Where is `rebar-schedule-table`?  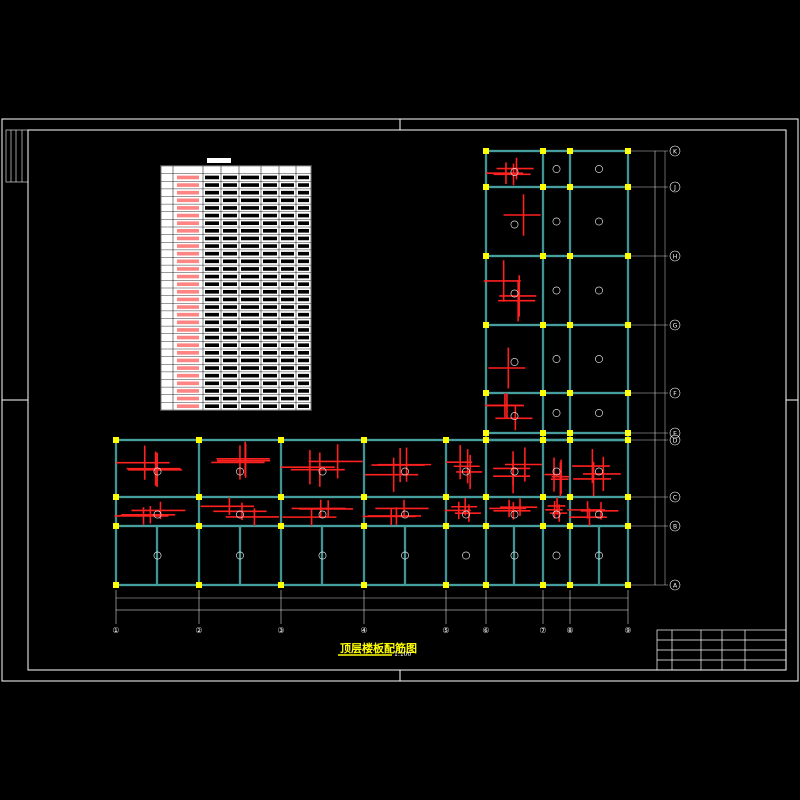
rebar-schedule-table is located at coordinates (236, 284).